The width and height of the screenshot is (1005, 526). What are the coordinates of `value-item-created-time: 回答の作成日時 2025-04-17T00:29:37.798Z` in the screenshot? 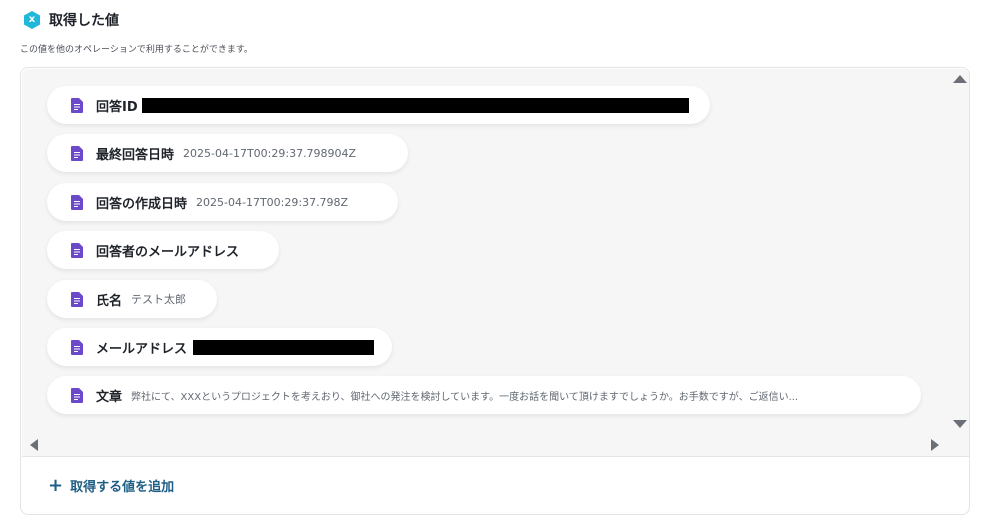 It's located at (222, 202).